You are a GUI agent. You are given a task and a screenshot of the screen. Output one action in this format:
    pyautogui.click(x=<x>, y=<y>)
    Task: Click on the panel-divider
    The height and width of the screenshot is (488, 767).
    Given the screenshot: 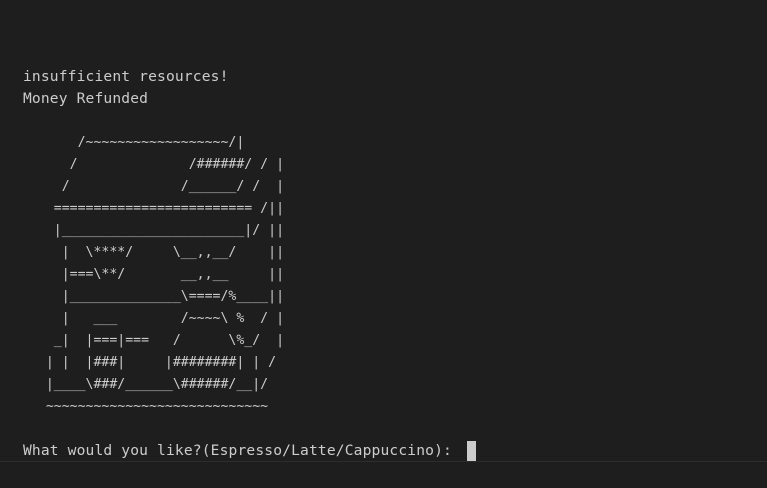 What is the action you would take?
    pyautogui.click(x=383, y=461)
    